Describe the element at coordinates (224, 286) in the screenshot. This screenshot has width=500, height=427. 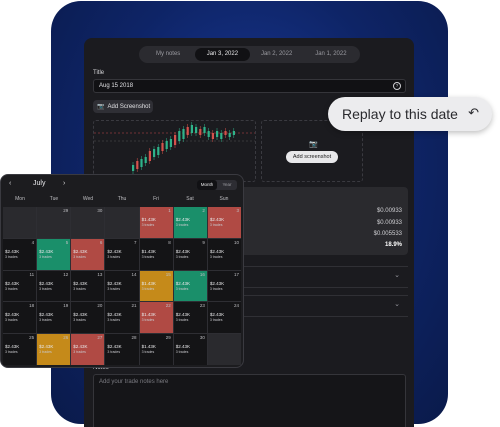
I see `calendar-day-cell: 17 $2.43K 3 trades` at that location.